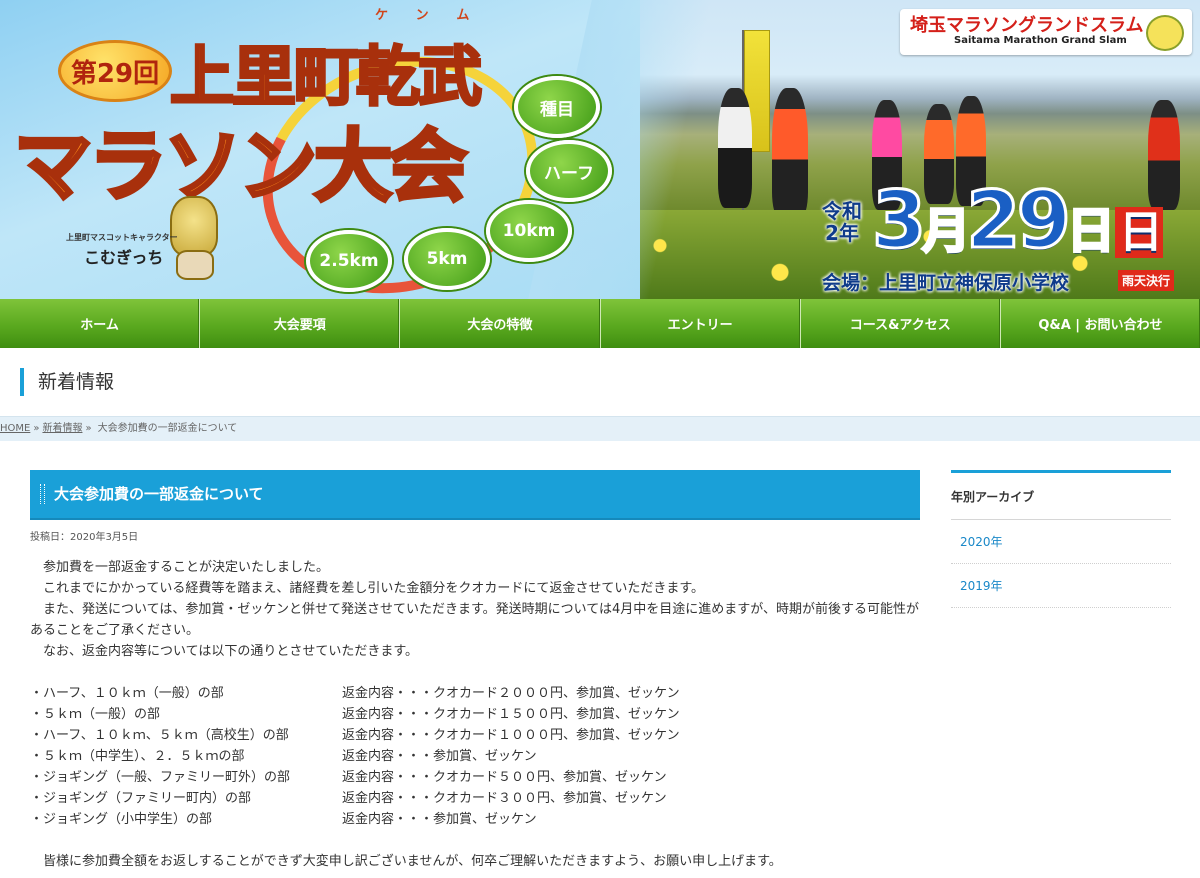 Image resolution: width=1200 pixels, height=878 pixels. I want to click on event-bubble-10km: 10km, so click(529, 231).